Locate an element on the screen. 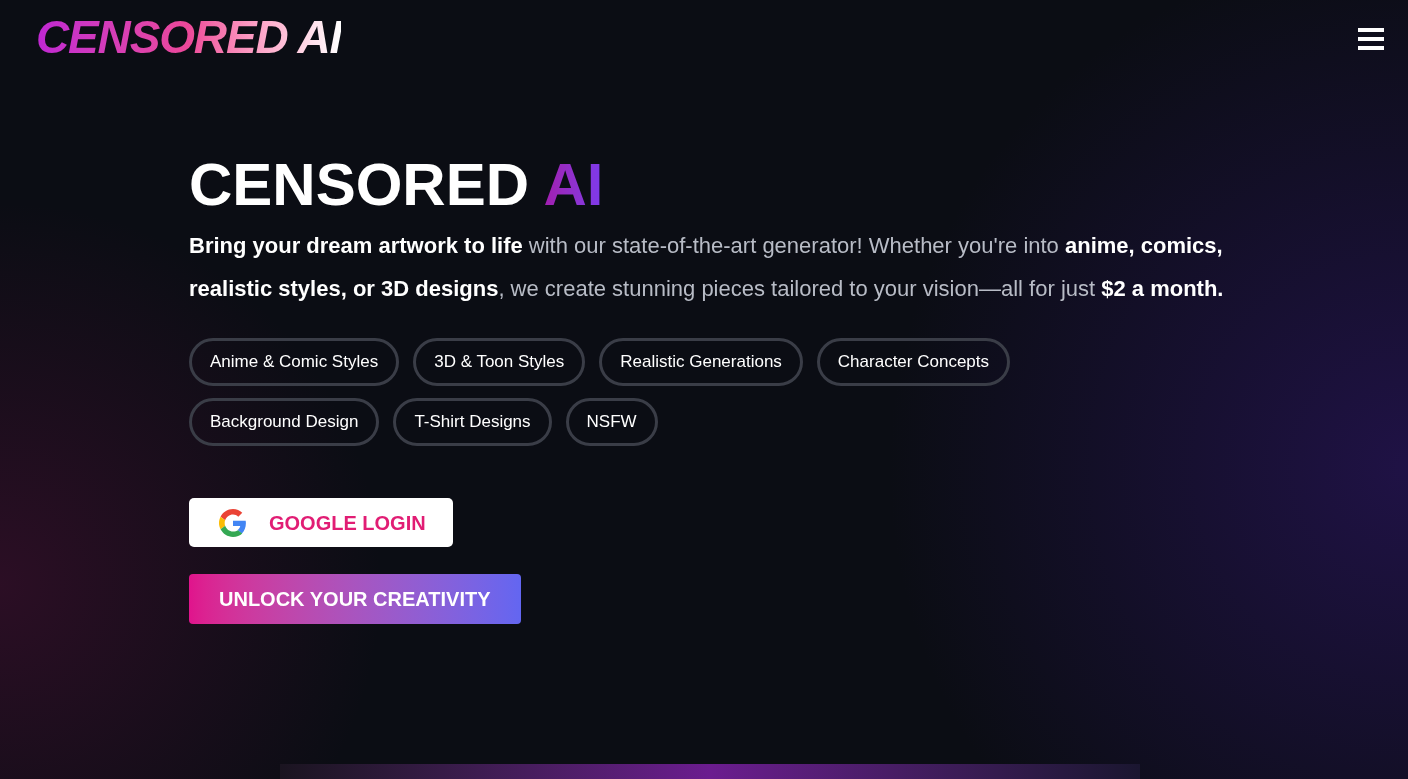 The height and width of the screenshot is (779, 1408). feature-tag: Character Concepts is located at coordinates (913, 362).